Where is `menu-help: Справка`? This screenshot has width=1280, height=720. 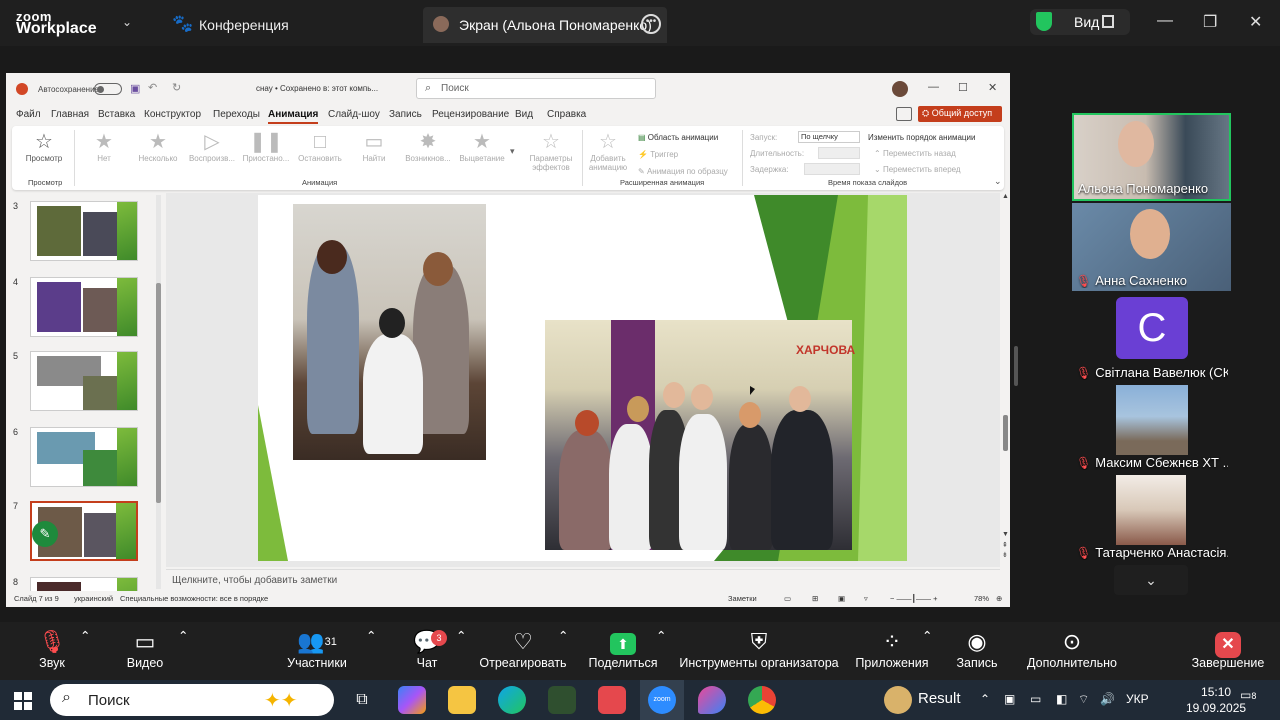
menu-help: Справка is located at coordinates (566, 114).